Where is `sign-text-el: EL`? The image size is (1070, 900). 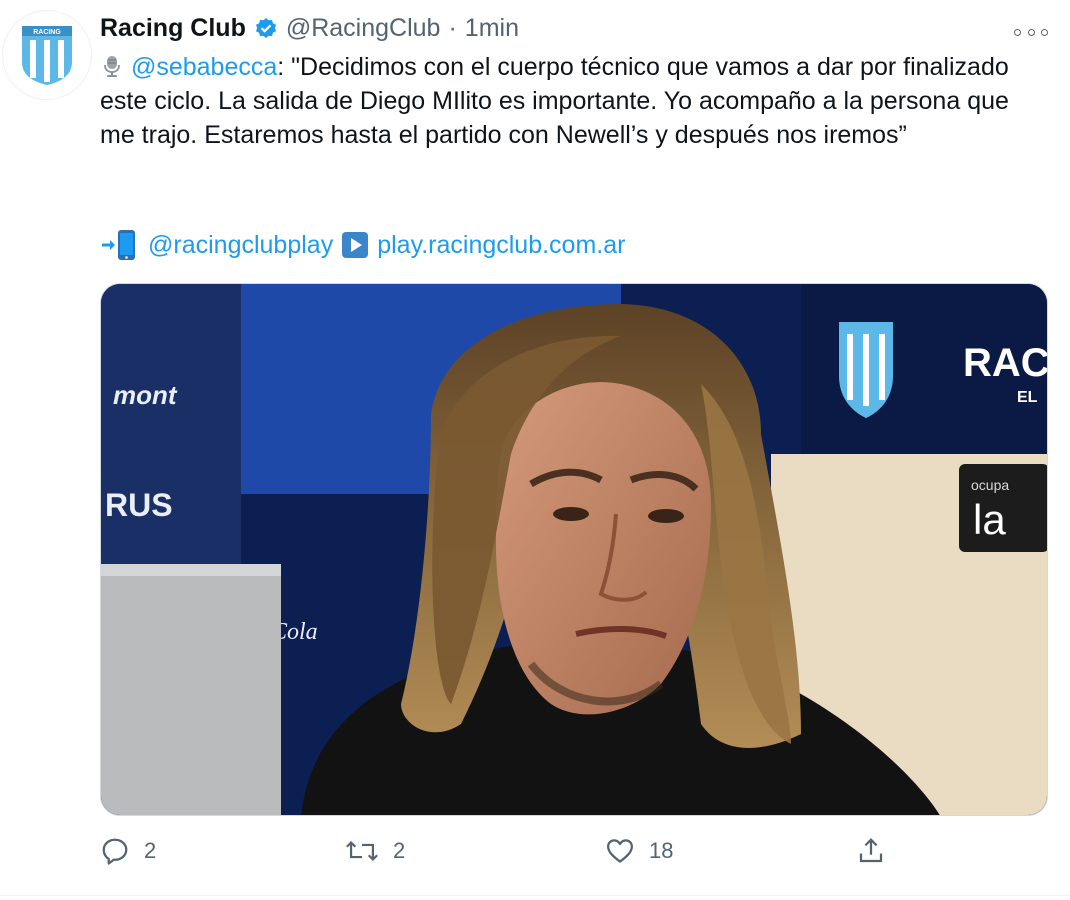 sign-text-el: EL is located at coordinates (1027, 397).